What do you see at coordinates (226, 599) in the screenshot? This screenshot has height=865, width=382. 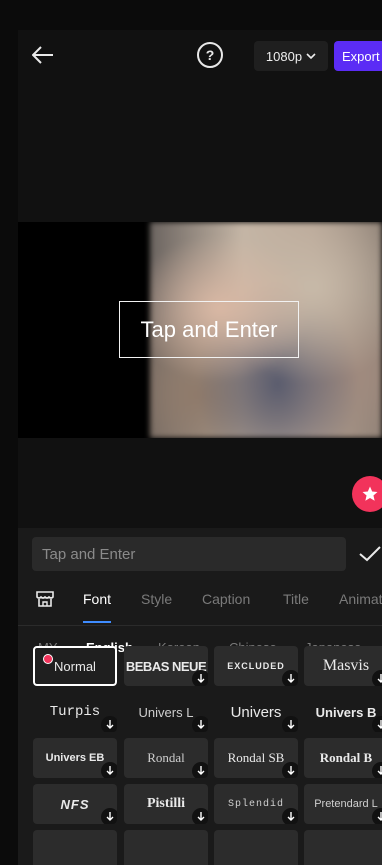 I see `tab-caption: Caption` at bounding box center [226, 599].